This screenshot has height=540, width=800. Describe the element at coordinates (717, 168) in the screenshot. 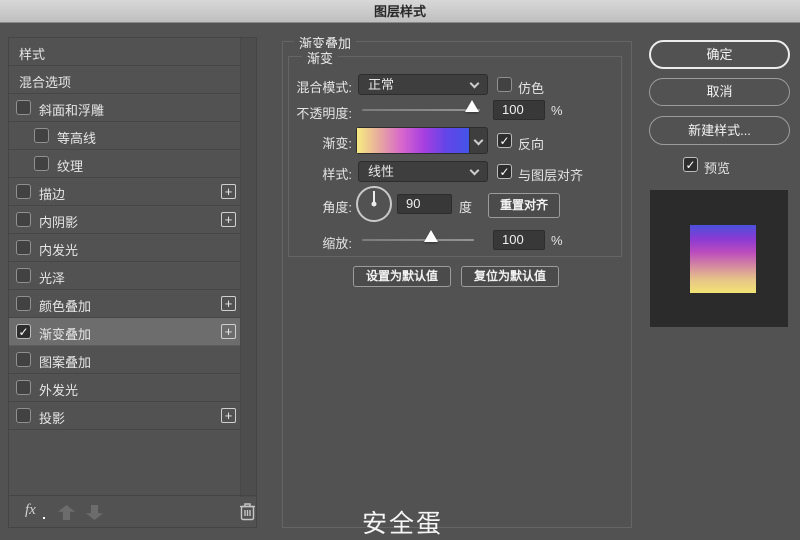

I see `preview-label: 预览` at that location.